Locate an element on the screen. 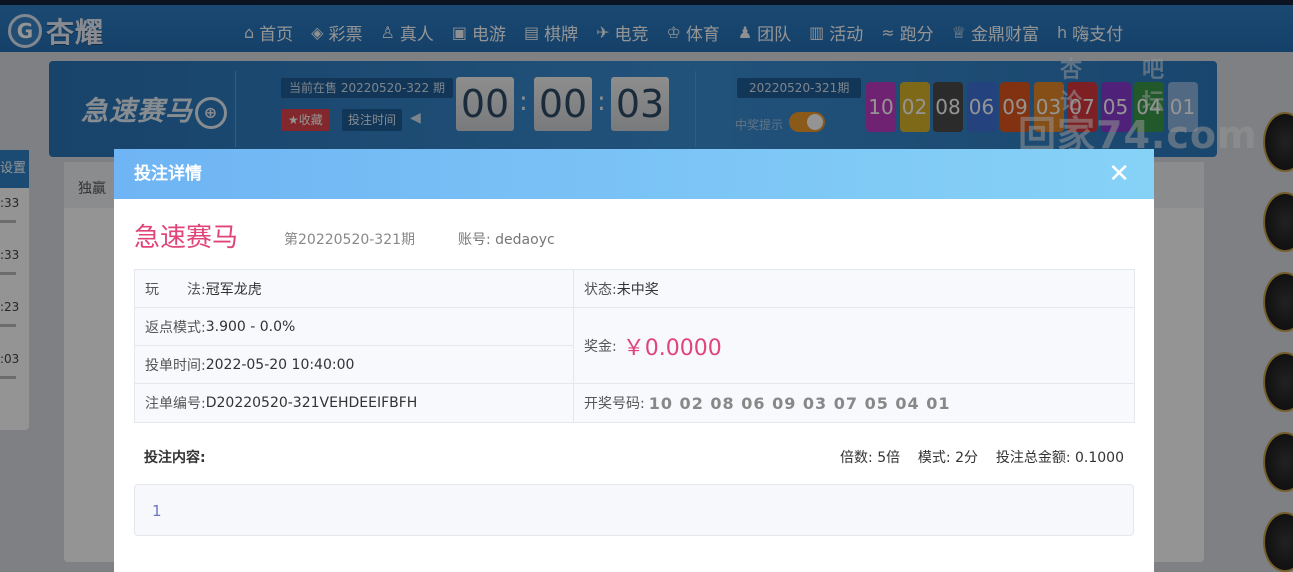 This screenshot has height=572, width=1293. draw-numbers: 10 02 08 06 09 03 07 05 04 01 is located at coordinates (799, 403).